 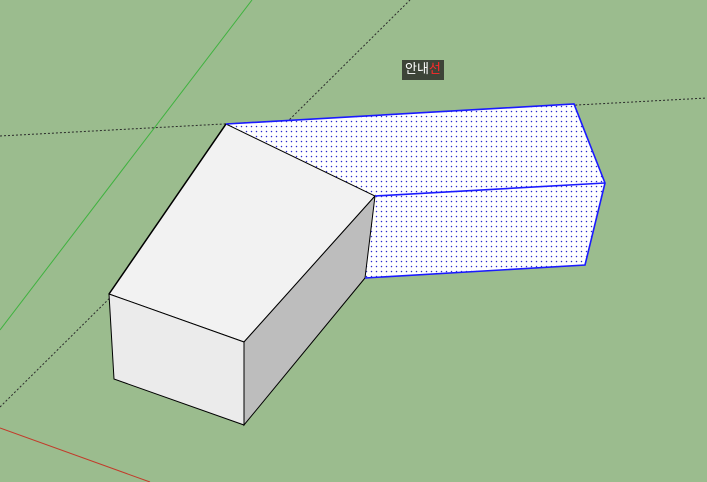 I want to click on tool-tooltip-text: 안내선, so click(x=423, y=69).